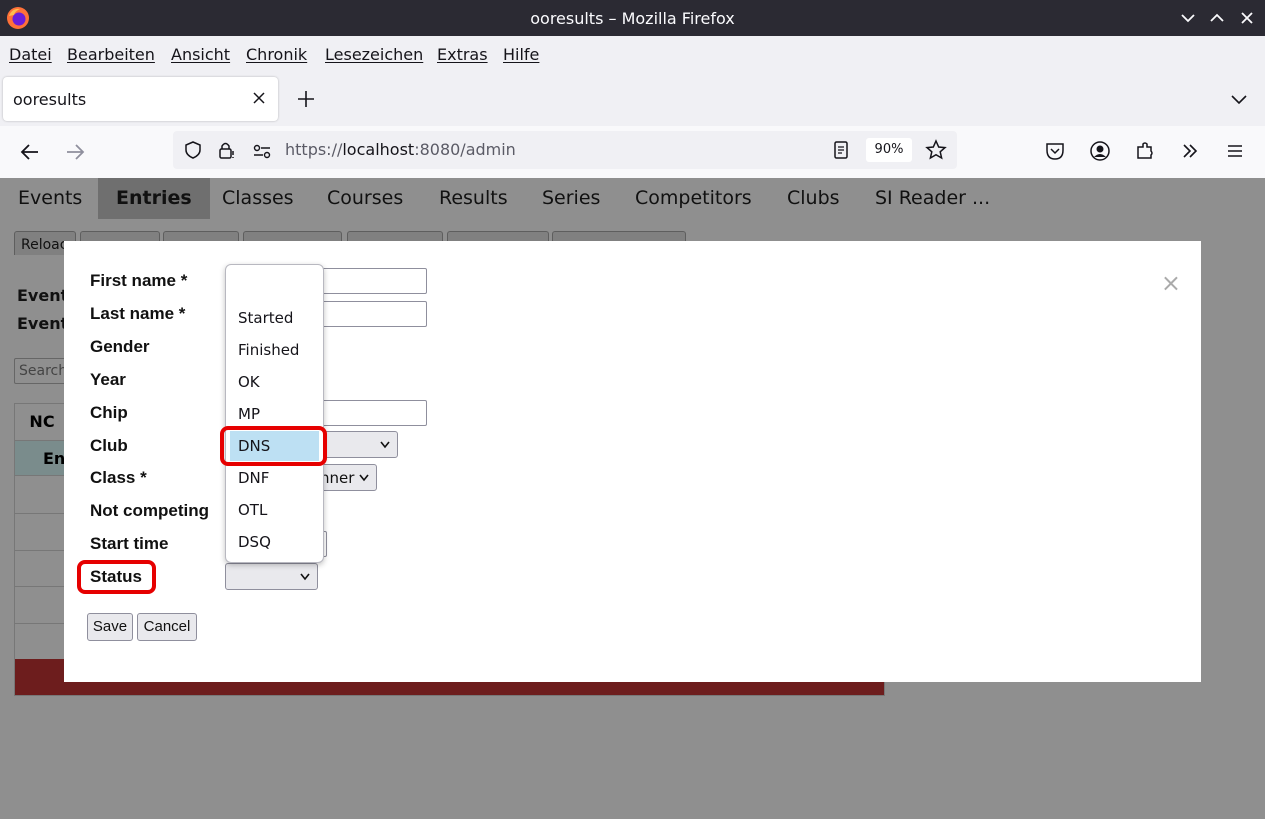 The image size is (1265, 819). I want to click on list-tabs-icon, so click(1239, 99).